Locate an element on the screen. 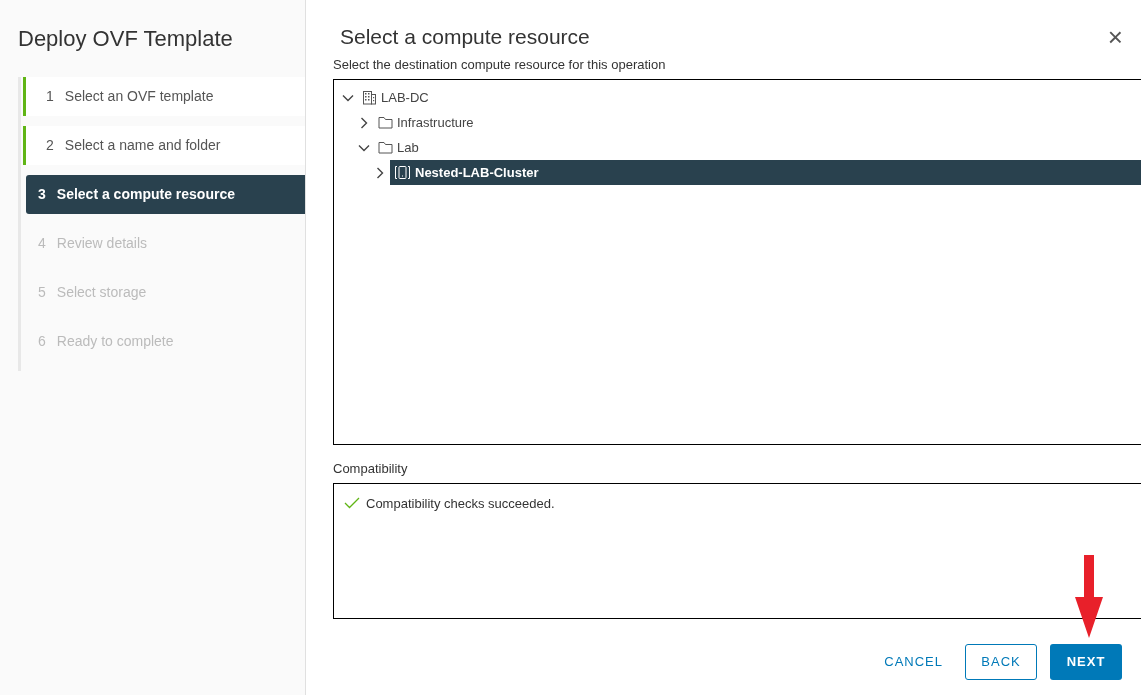 Image resolution: width=1141 pixels, height=695 pixels. instruction-text: Select the destination compute resource for this operation is located at coordinates (499, 64).